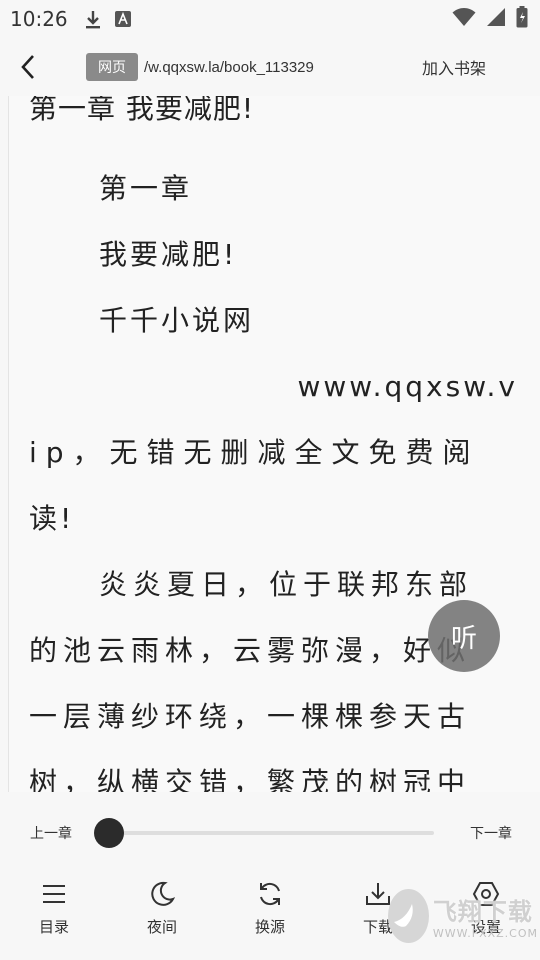  I want to click on status-time: 10:26, so click(39, 19).